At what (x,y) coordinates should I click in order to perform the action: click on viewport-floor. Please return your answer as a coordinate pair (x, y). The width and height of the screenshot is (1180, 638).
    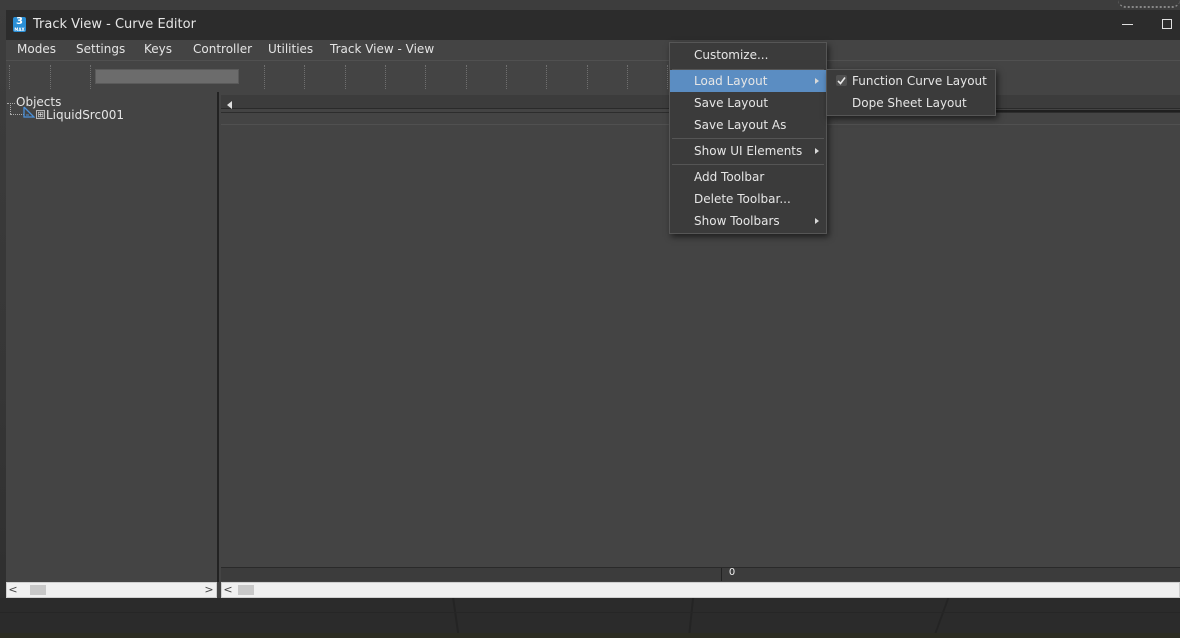
    Looking at the image, I should click on (590, 618).